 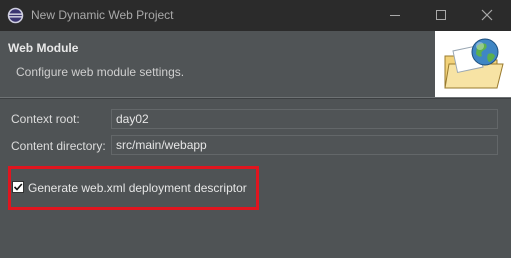 What do you see at coordinates (102, 15) in the screenshot?
I see `window-title: New Dynamic Web Project` at bounding box center [102, 15].